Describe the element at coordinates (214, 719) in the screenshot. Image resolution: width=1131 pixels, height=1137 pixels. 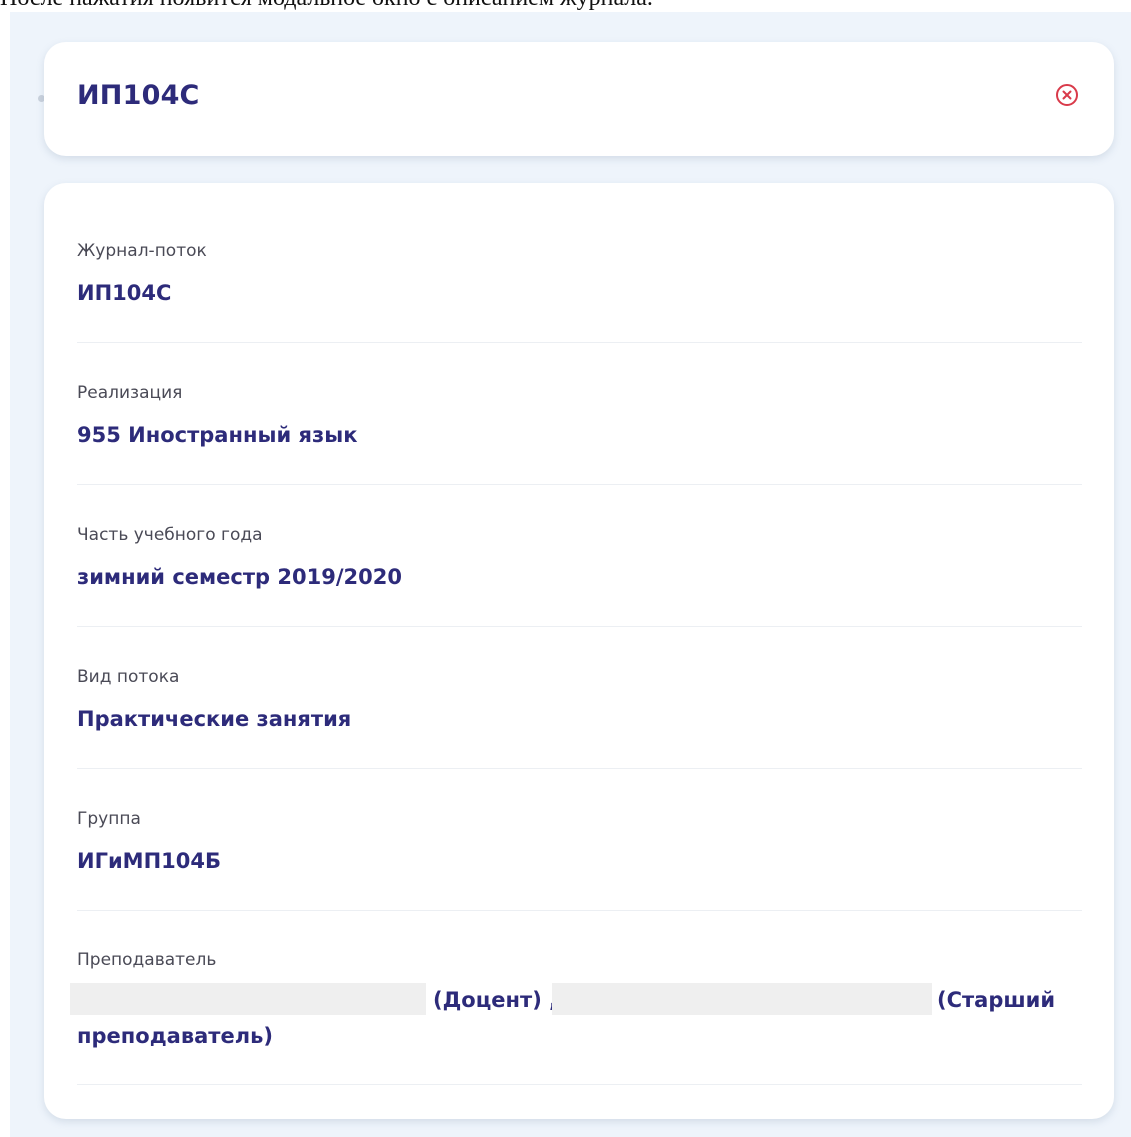
I see `field-value: Практические занятия` at that location.